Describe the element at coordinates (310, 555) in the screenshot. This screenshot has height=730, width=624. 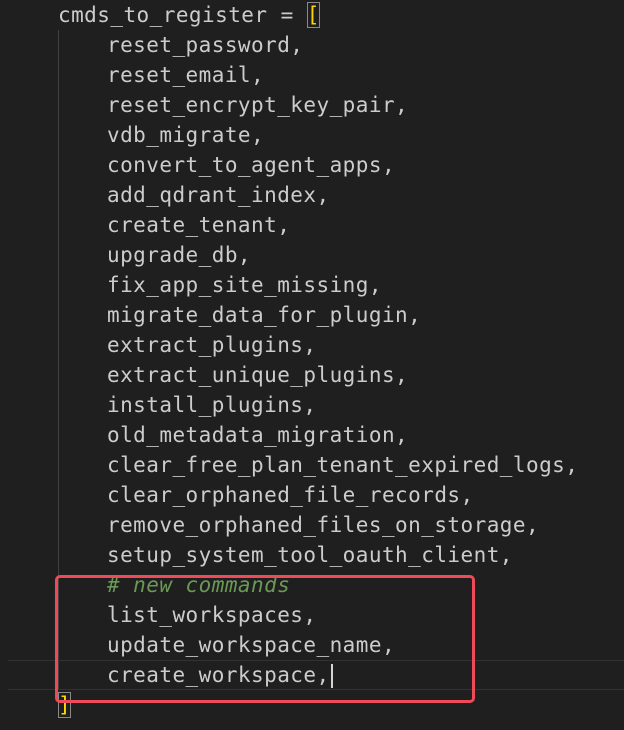
I see `code-line: setup_system_tool_oauth_client,` at that location.